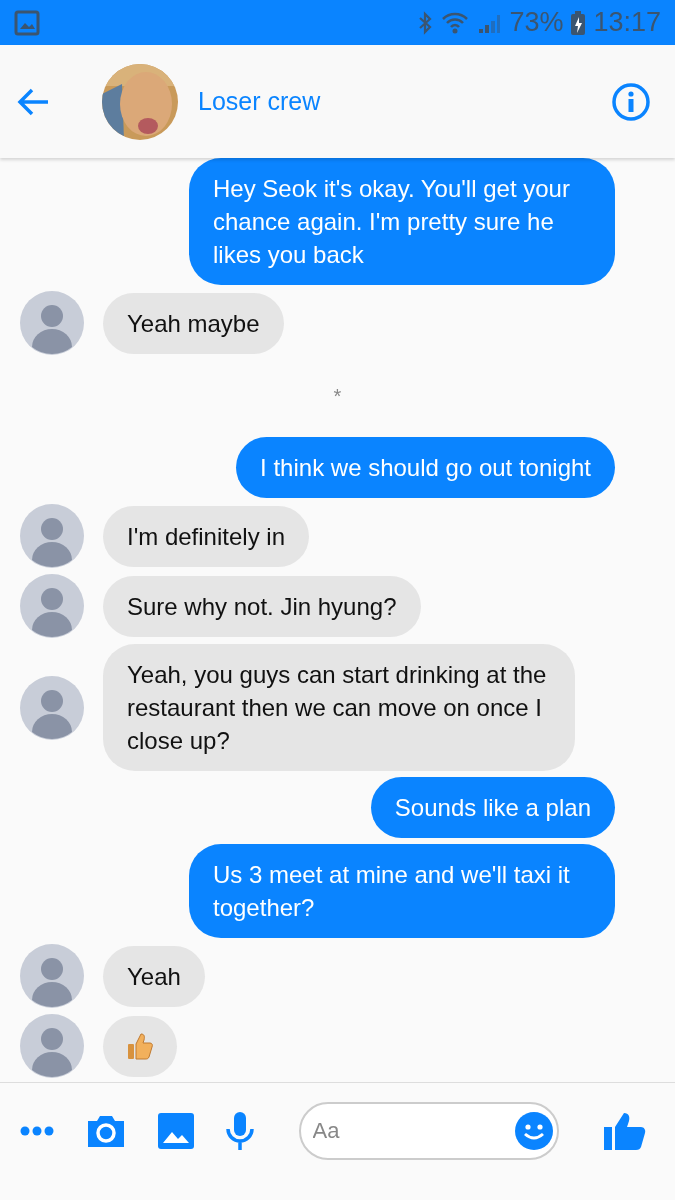  What do you see at coordinates (33, 101) in the screenshot?
I see `back-arrow-icon` at bounding box center [33, 101].